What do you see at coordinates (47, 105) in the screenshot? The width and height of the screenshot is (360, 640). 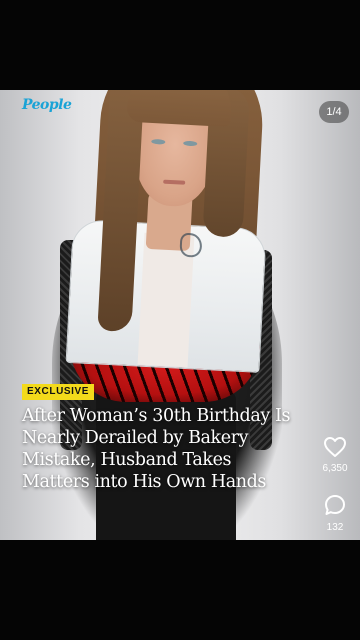 I see `brand-logo: People` at bounding box center [47, 105].